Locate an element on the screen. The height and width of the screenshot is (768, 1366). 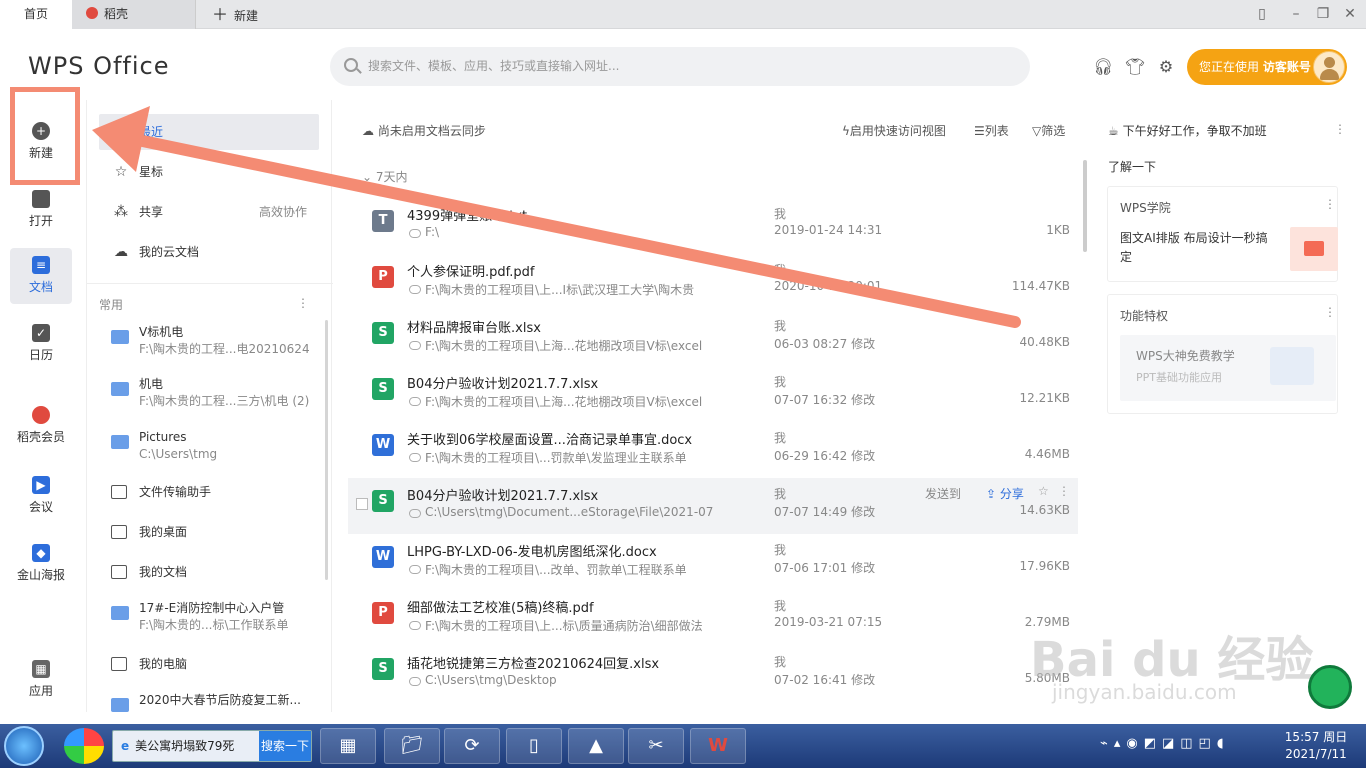
privilege-card: 功能特权 ⋮ WPS大神免费教学 PPT基础功能应用 is located at coordinates (1222, 354).